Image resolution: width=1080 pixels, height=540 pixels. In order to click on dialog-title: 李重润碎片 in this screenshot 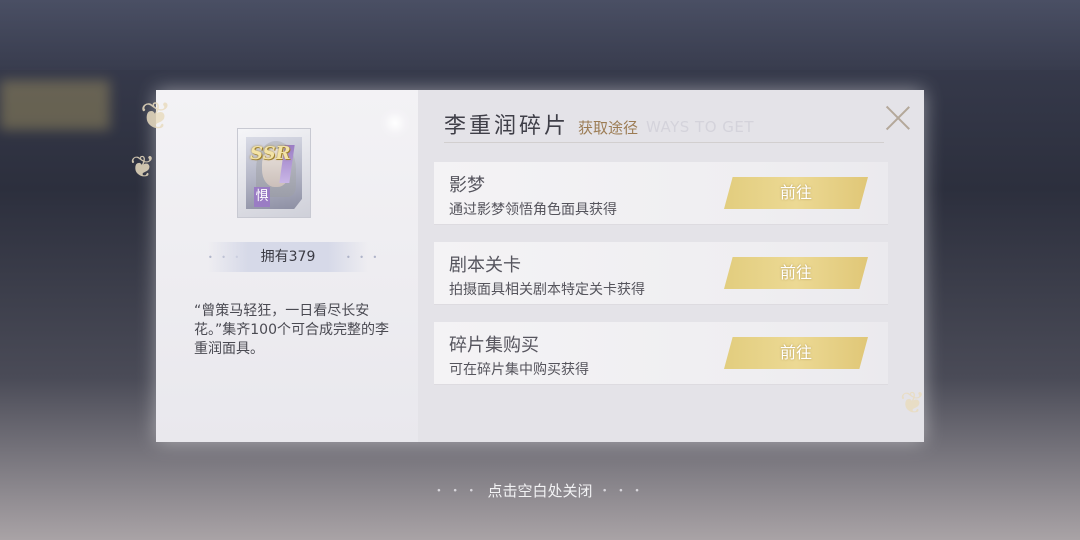, I will do `click(507, 126)`.